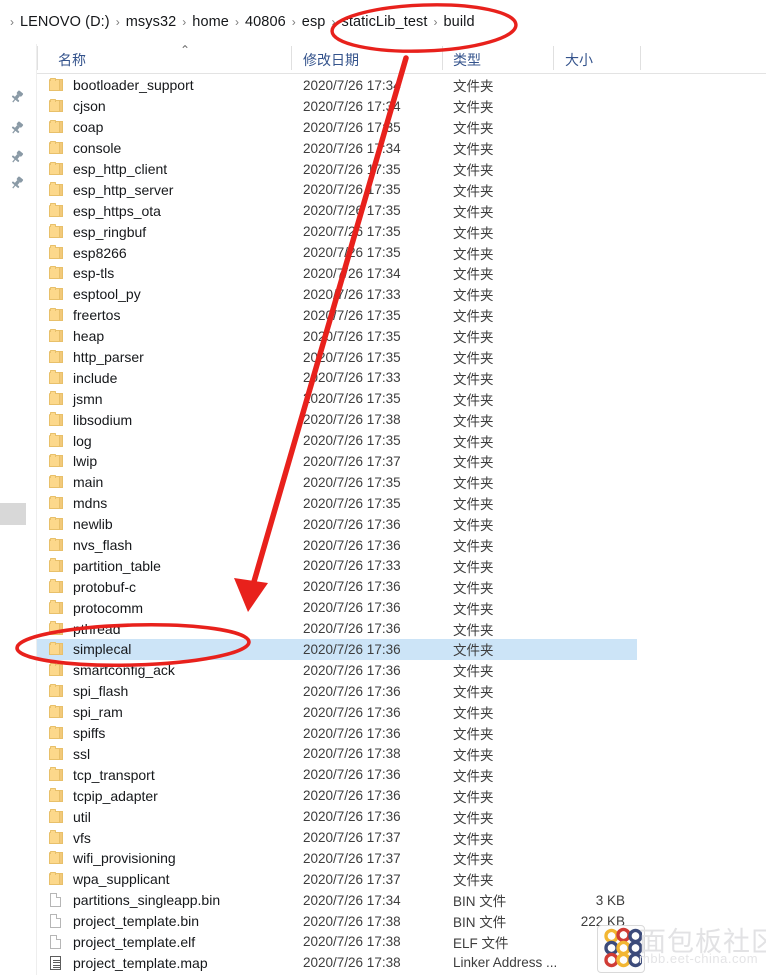 The image size is (766, 975). What do you see at coordinates (337, 419) in the screenshot?
I see `table-row: libsodium 2020/7/26 17:38 文件夹` at bounding box center [337, 419].